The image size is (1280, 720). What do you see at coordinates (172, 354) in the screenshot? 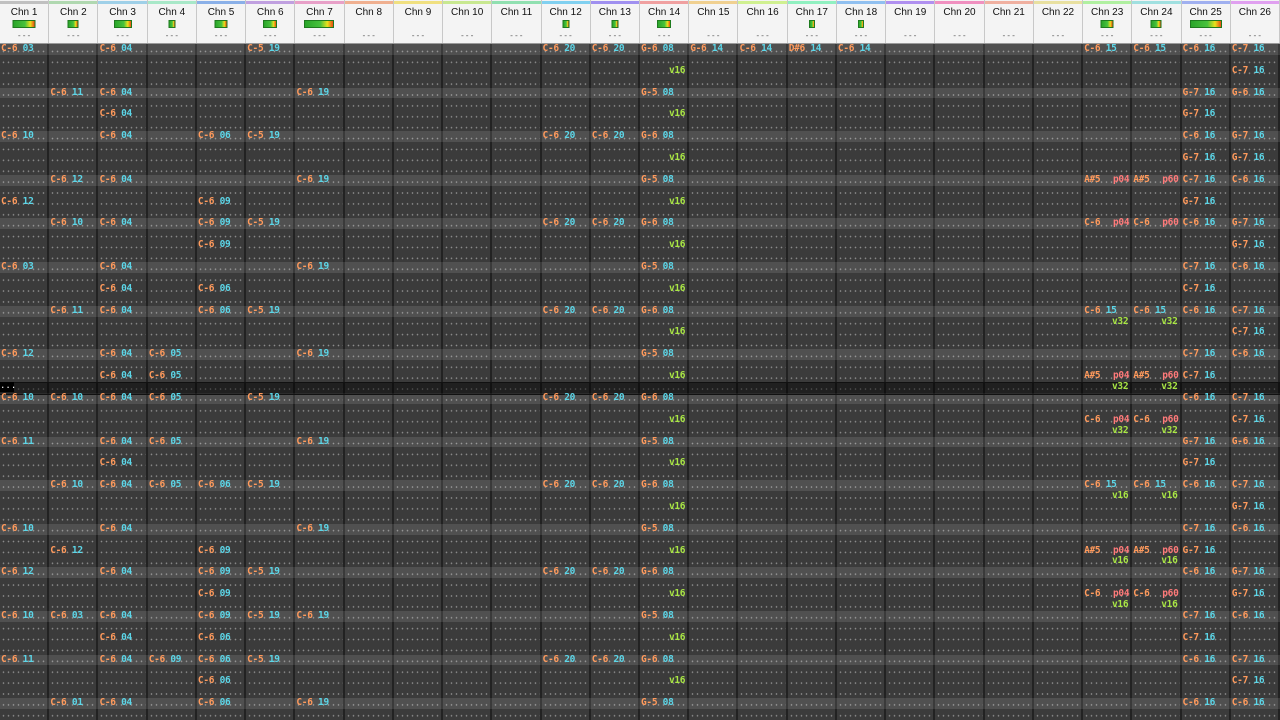
I see `pattern-cell: C-6 05v08` at bounding box center [172, 354].